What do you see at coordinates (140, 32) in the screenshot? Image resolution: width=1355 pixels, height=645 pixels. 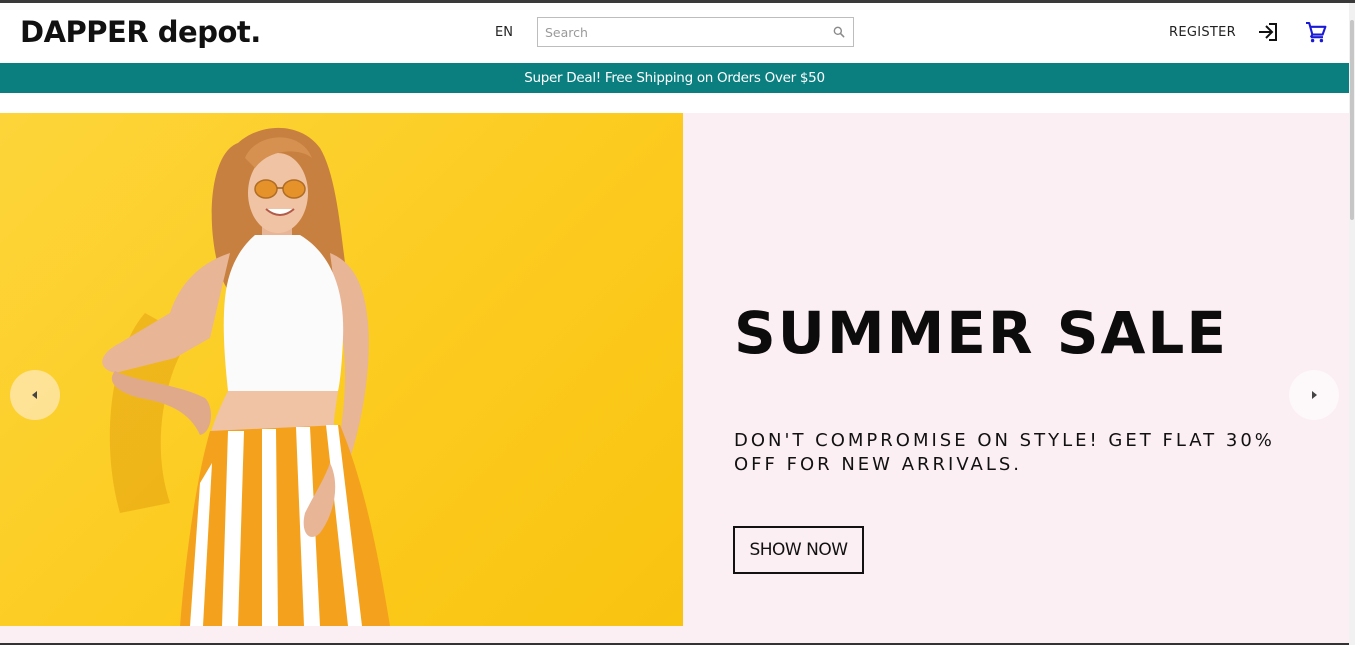 I see `logo: DAPPER depot.` at bounding box center [140, 32].